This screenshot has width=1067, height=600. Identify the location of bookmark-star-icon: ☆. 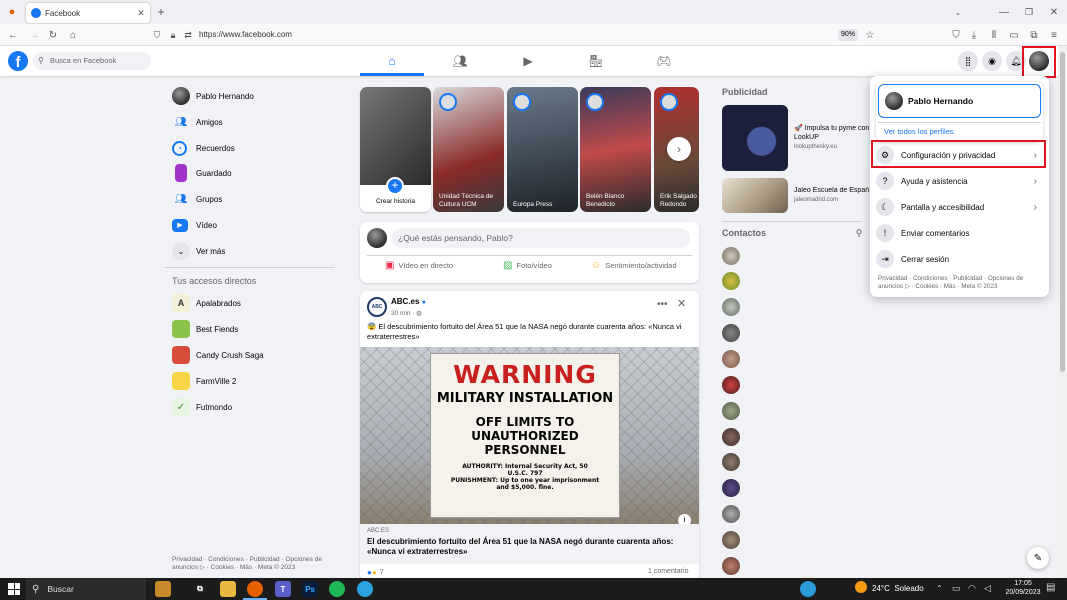
(870, 35).